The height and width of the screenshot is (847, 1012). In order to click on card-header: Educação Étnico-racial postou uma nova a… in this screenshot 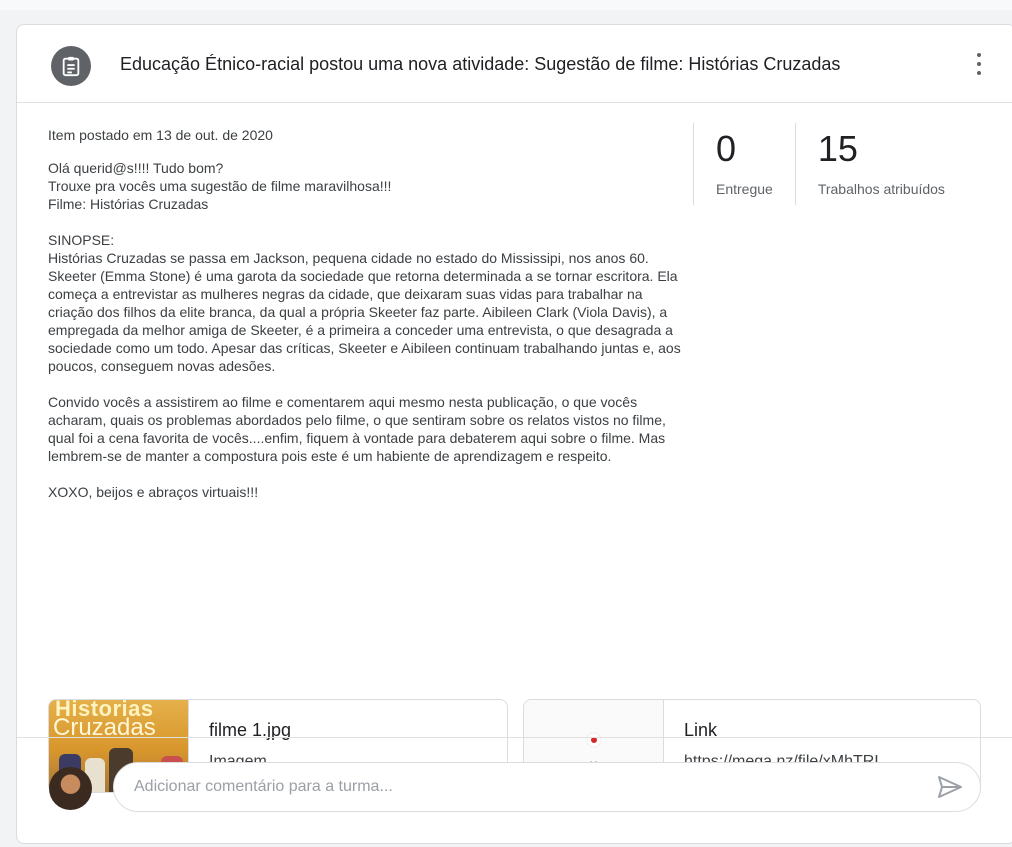, I will do `click(514, 64)`.